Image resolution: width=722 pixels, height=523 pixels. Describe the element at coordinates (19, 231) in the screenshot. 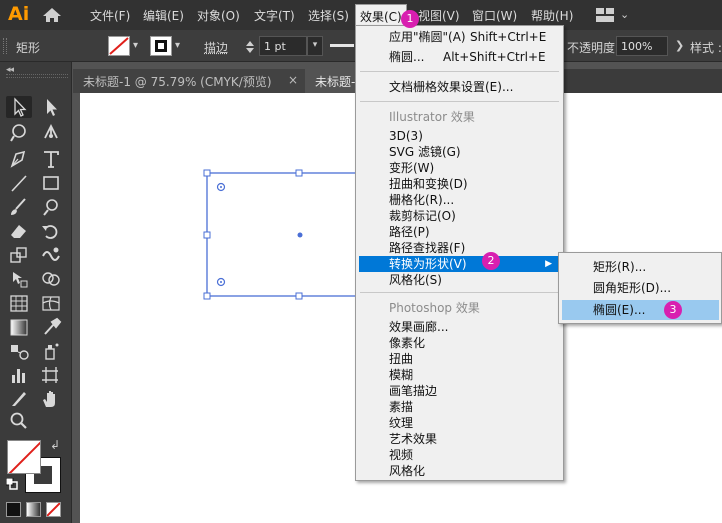

I see `eraser-icon` at that location.